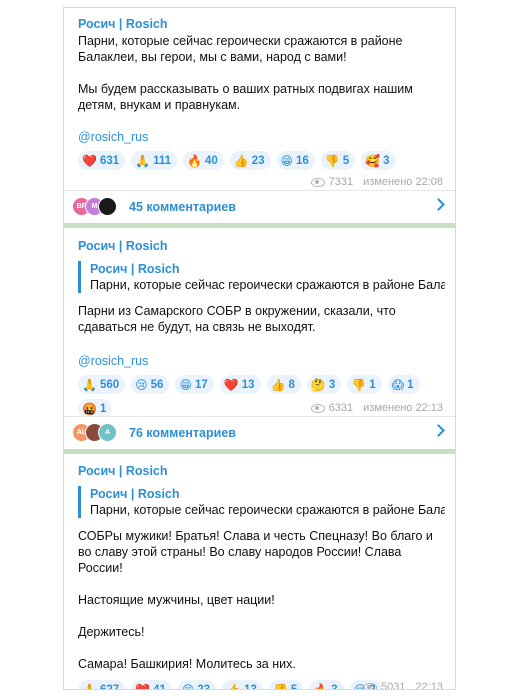  I want to click on reaction-pill: 😁 16, so click(295, 160).